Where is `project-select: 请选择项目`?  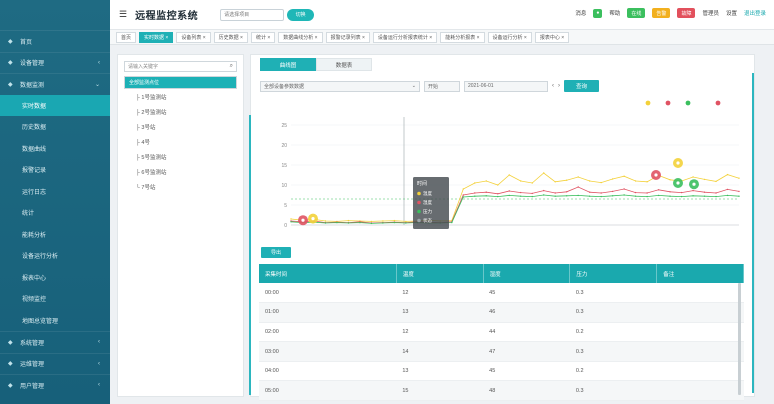 project-select: 请选择项目 is located at coordinates (252, 14).